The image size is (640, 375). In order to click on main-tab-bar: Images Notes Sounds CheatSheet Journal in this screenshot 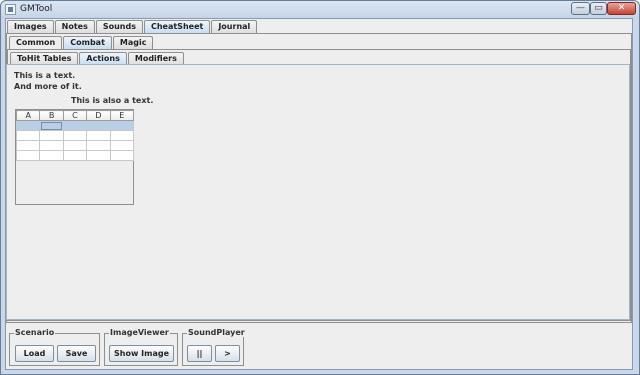, I will do `click(132, 26)`.